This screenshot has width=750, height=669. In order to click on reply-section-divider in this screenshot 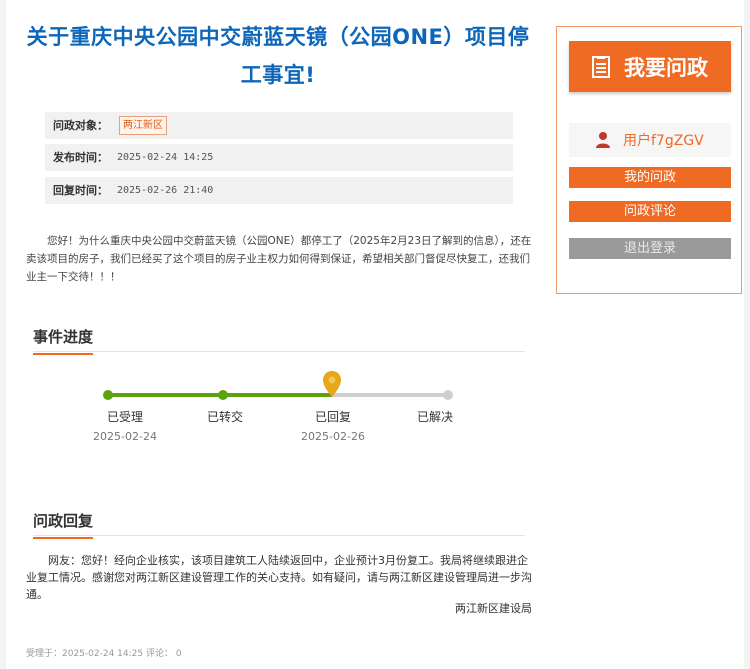, I will do `click(279, 535)`.